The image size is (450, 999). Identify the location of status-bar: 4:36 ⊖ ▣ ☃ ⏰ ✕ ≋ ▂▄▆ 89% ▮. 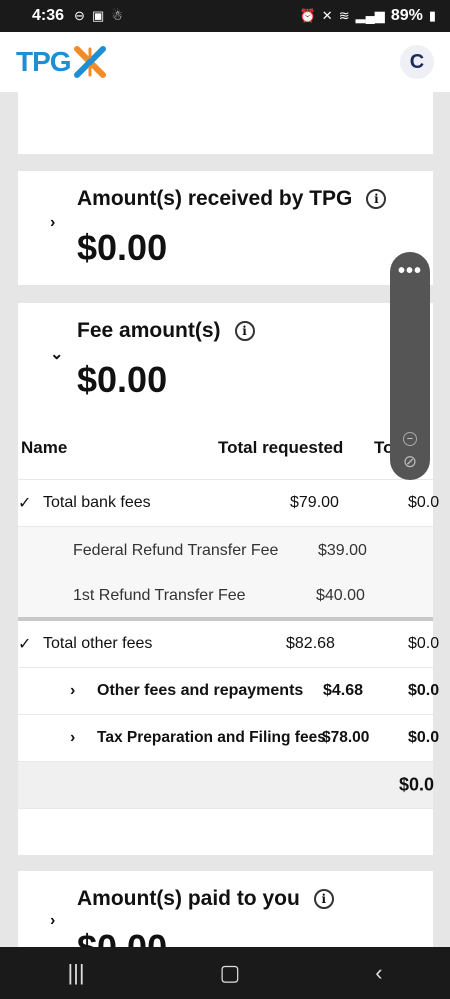
(225, 16).